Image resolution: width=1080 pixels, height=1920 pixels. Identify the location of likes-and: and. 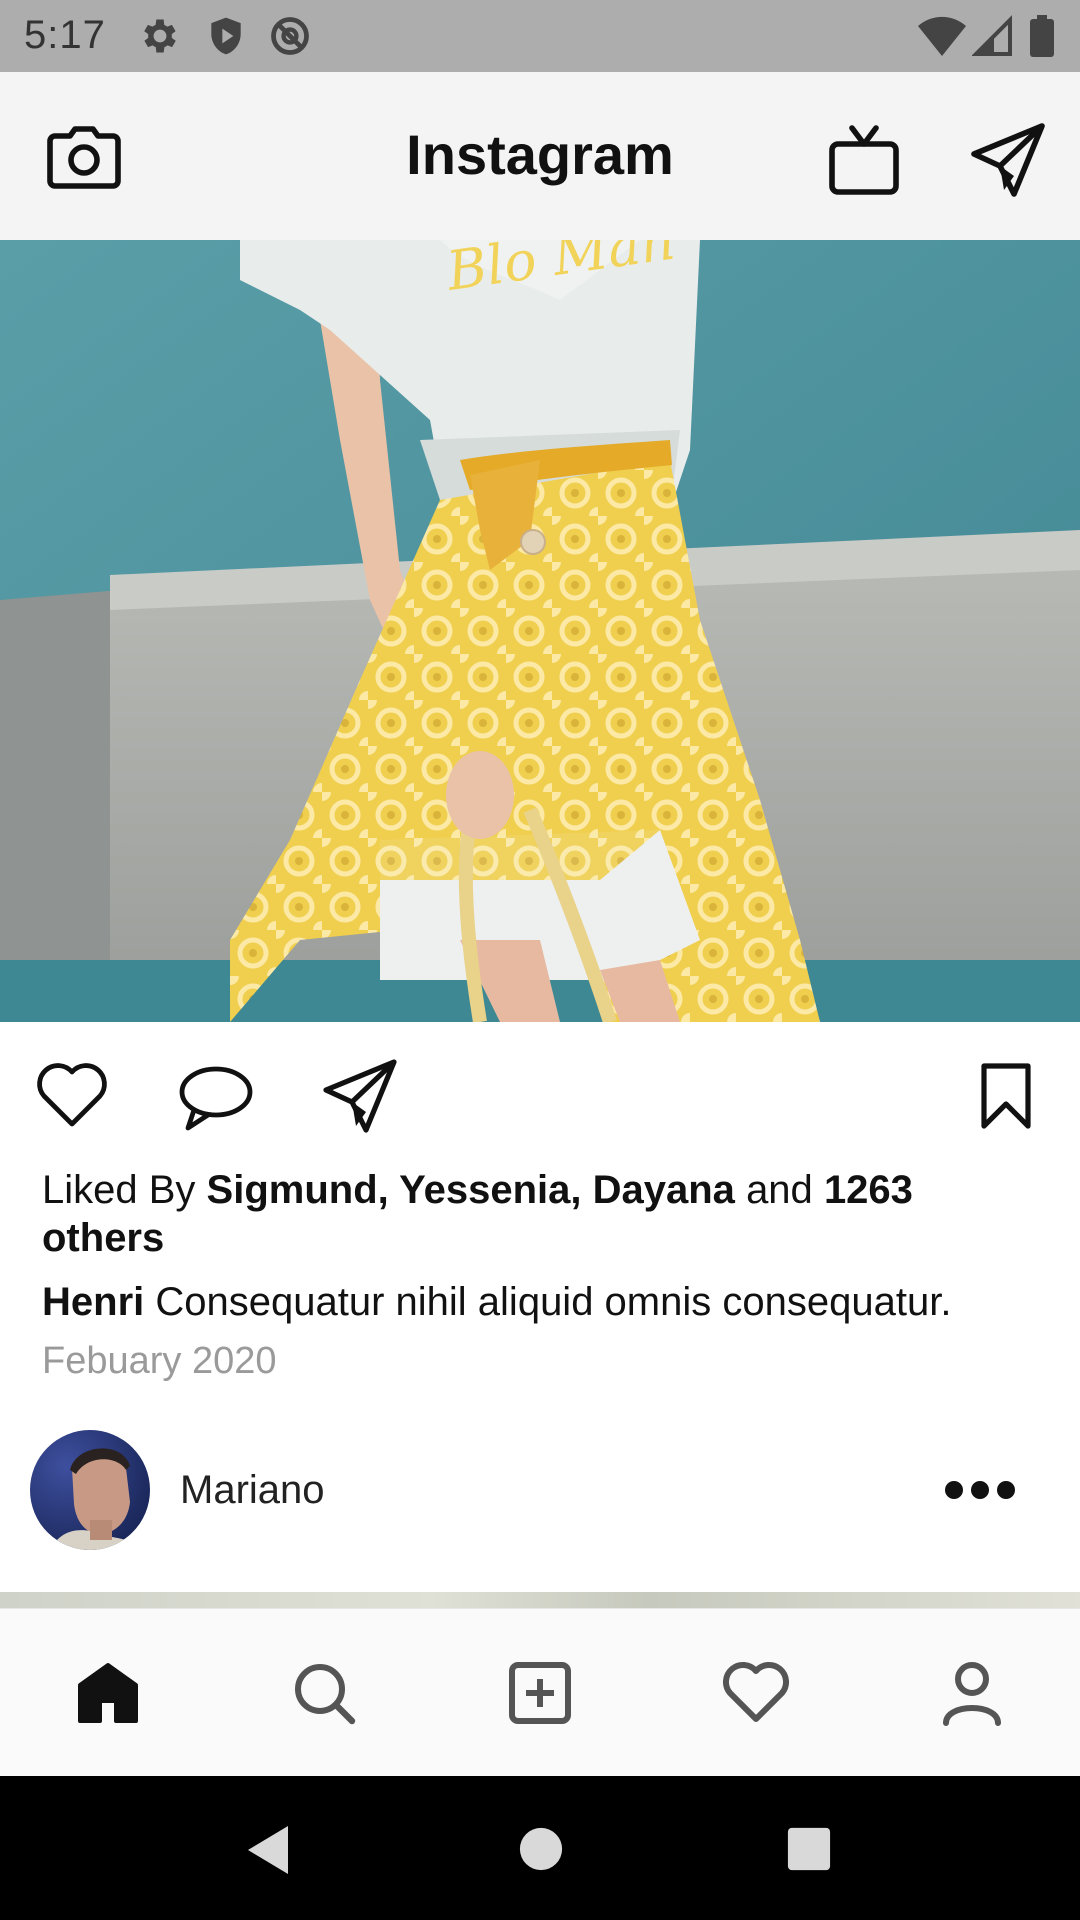
(779, 1190).